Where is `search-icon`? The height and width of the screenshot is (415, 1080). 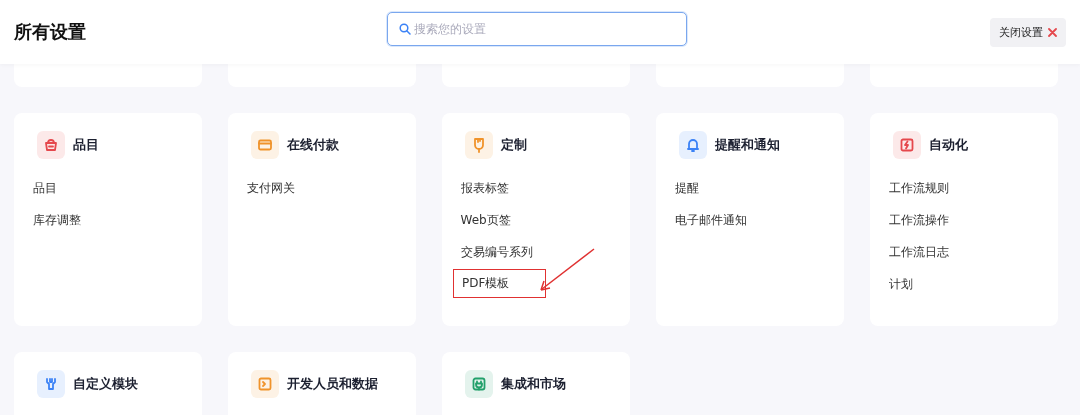
search-icon is located at coordinates (405, 29).